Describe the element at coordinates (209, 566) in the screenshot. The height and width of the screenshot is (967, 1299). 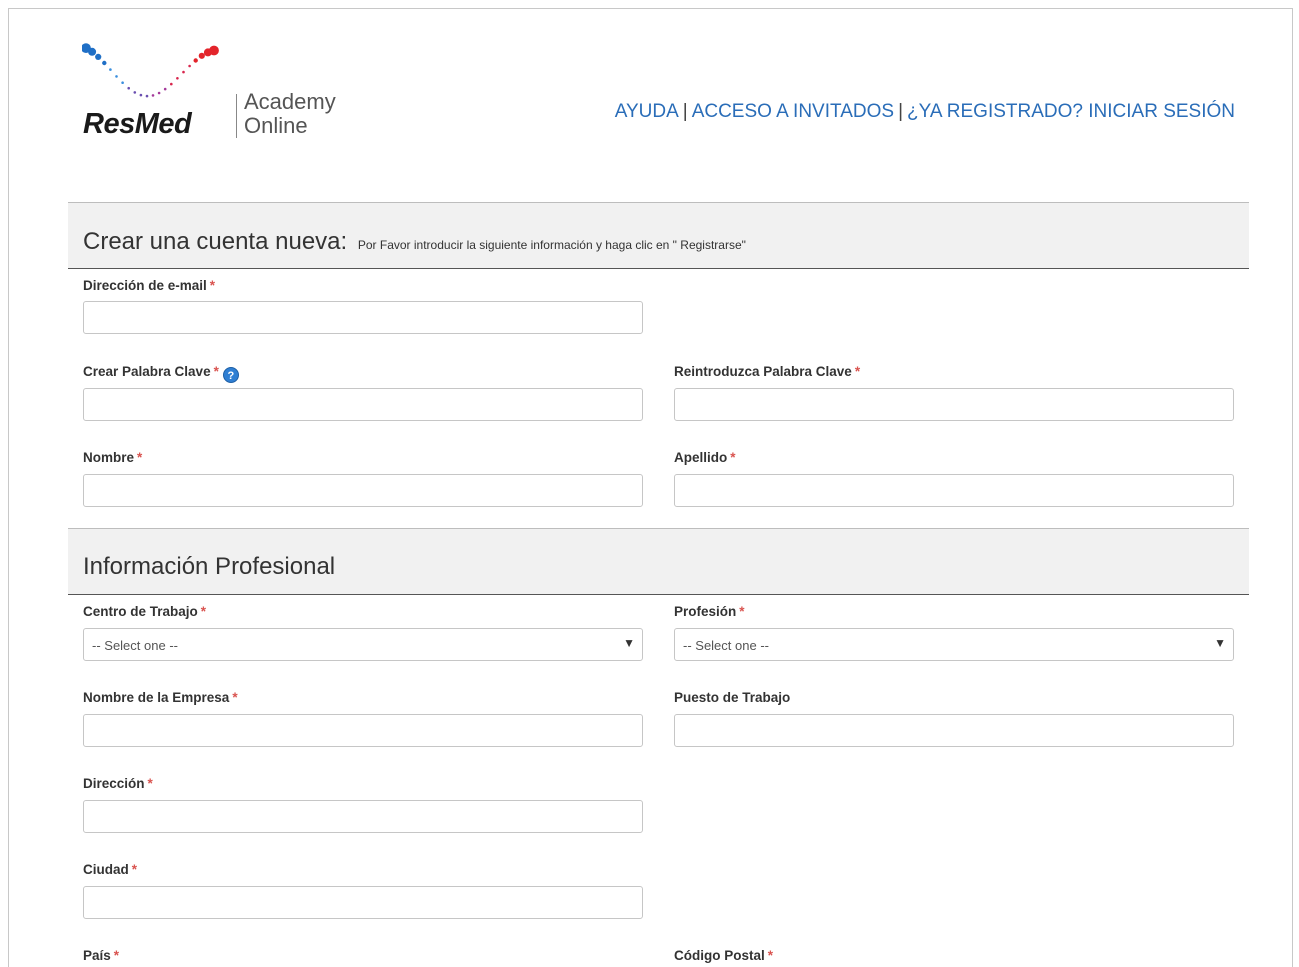
I see `section-title: Información Profesional` at that location.